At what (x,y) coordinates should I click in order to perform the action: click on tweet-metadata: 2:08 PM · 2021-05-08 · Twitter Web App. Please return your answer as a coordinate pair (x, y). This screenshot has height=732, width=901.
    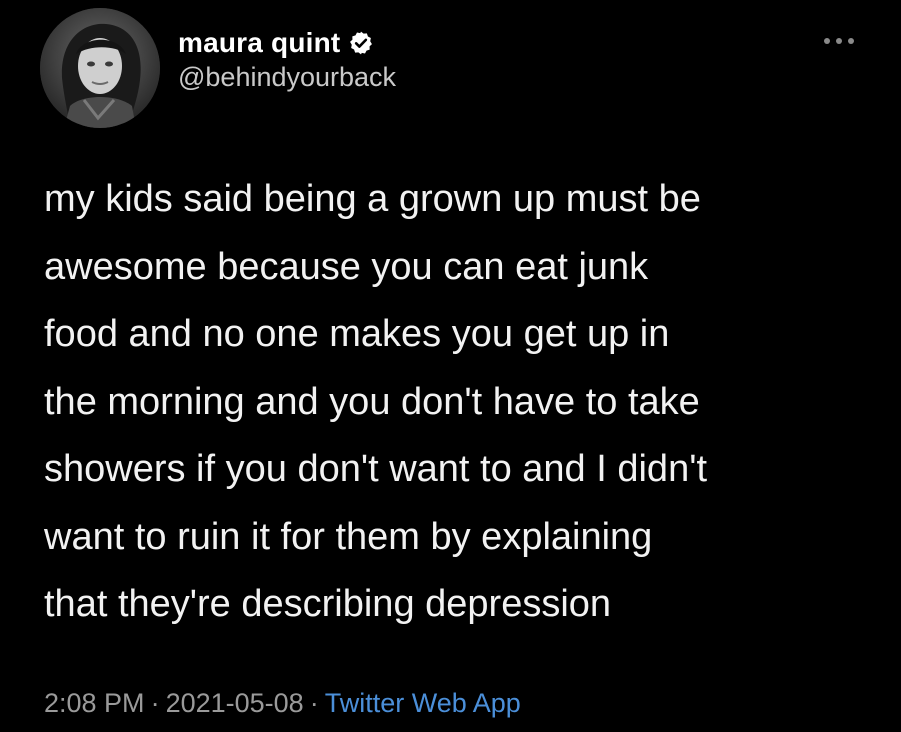
    Looking at the image, I should click on (282, 703).